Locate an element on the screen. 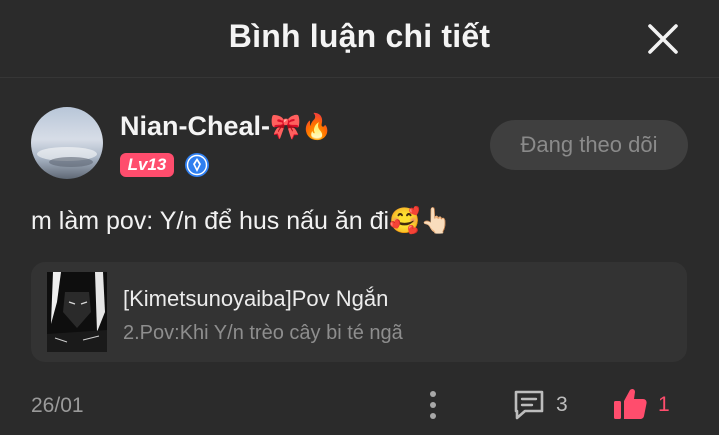  username-emojis: 🎀🔥 is located at coordinates (301, 127).